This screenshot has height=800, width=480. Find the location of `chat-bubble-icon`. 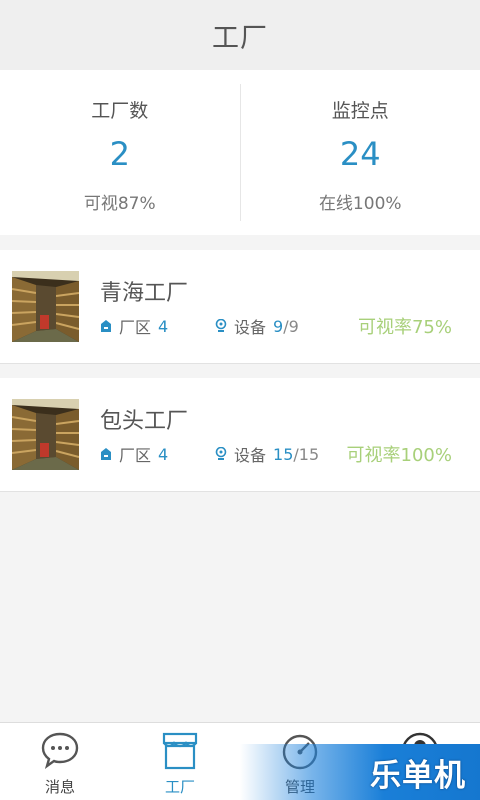

chat-bubble-icon is located at coordinates (60, 750).